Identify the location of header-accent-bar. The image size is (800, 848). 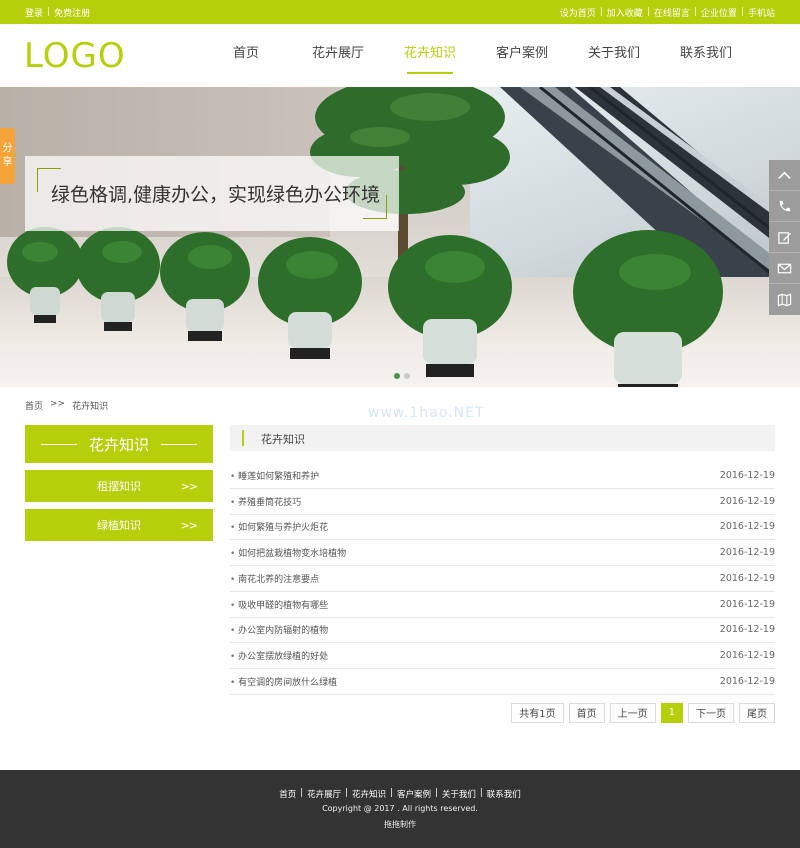
(243, 438).